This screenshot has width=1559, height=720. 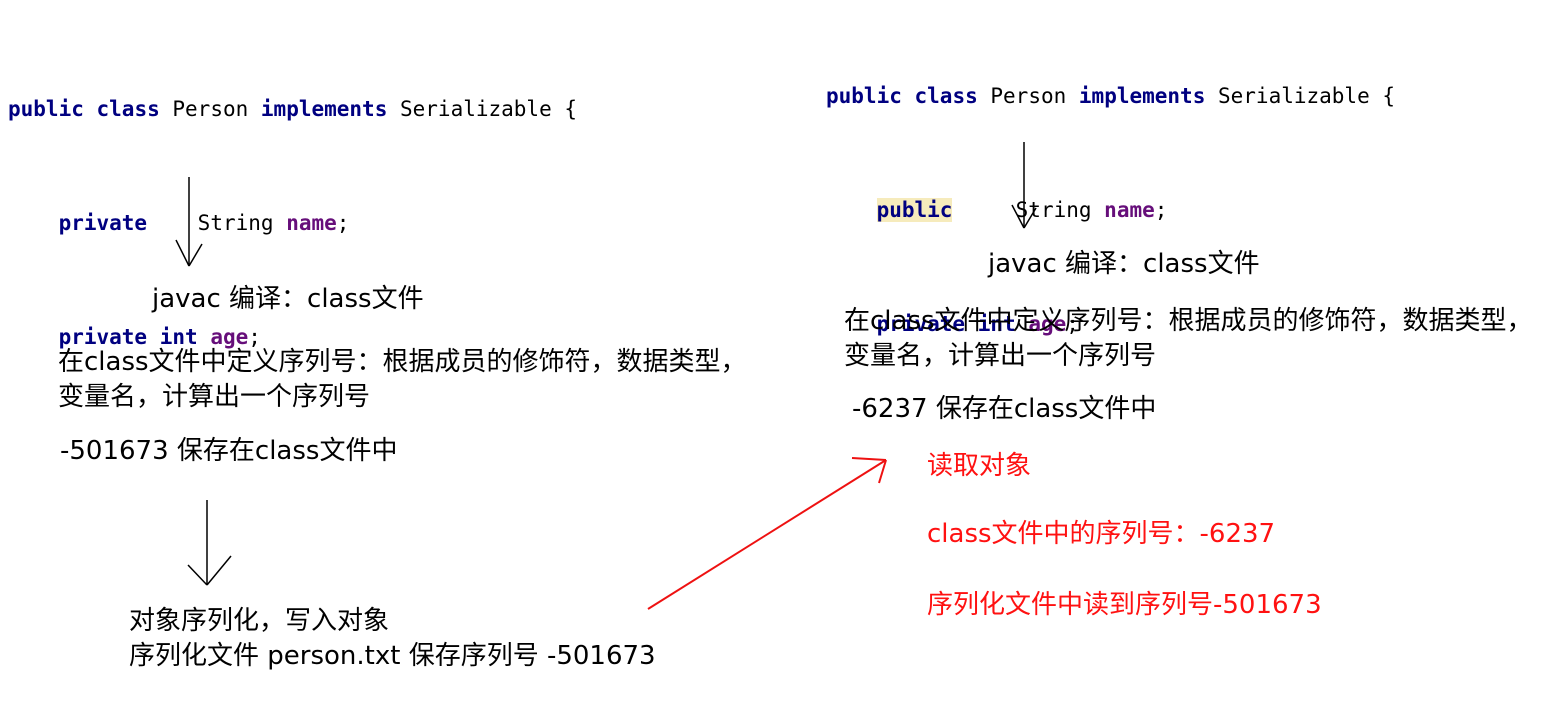 What do you see at coordinates (1024, 185) in the screenshot?
I see `right-down-arrow` at bounding box center [1024, 185].